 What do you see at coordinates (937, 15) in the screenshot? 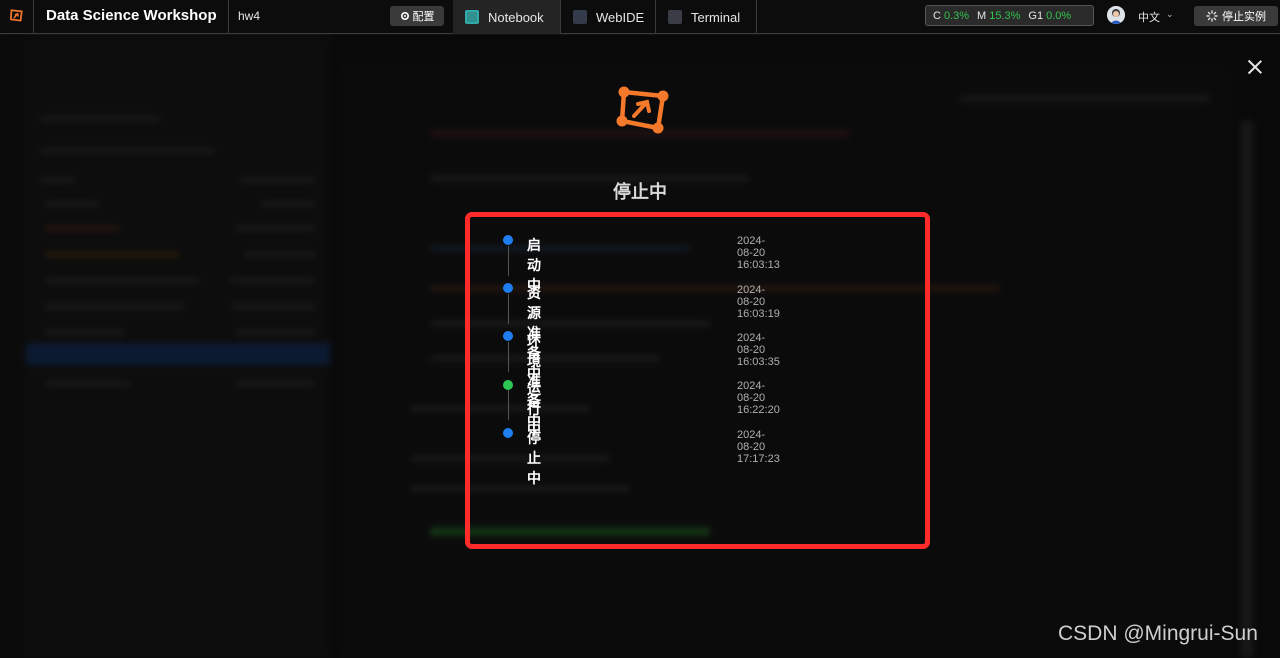
I see `cpu-label: C` at bounding box center [937, 15].